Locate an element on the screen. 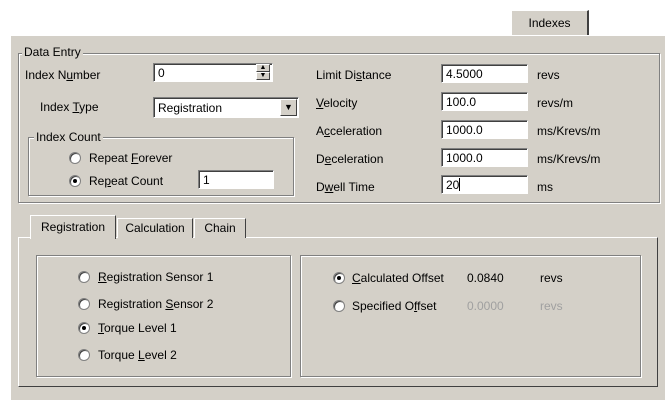 The image size is (665, 400). registration-sensor-2-label: Registration Sensor 2 is located at coordinates (155, 304).